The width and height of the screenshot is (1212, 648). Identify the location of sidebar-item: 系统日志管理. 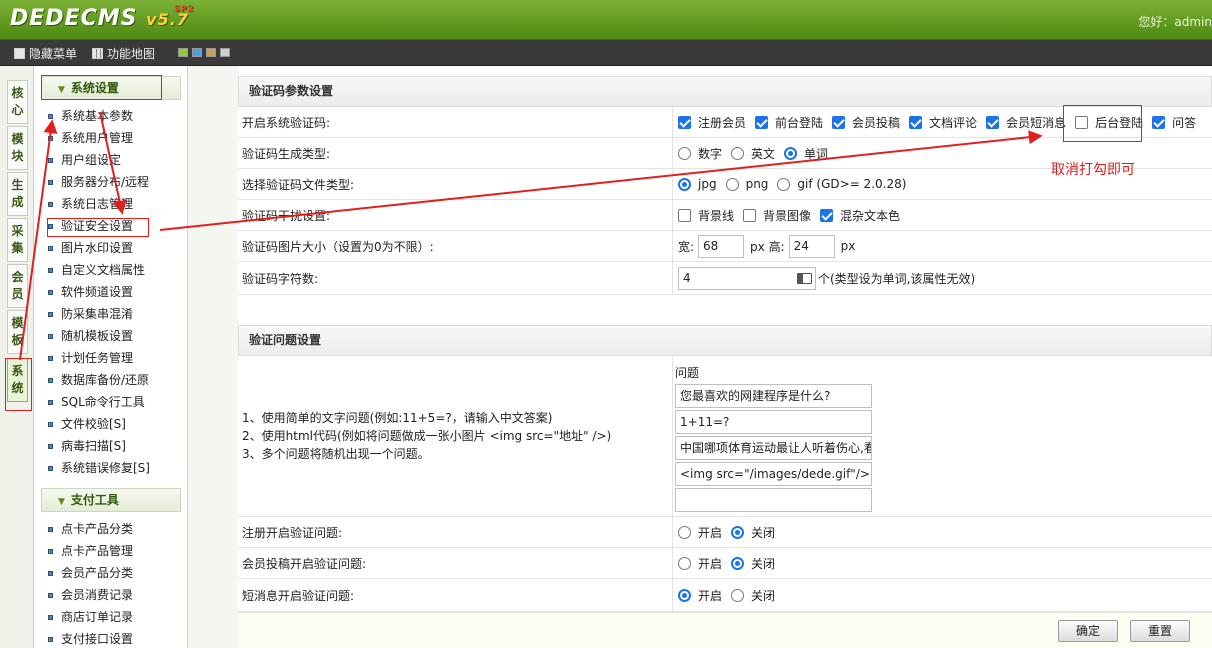
(99, 204).